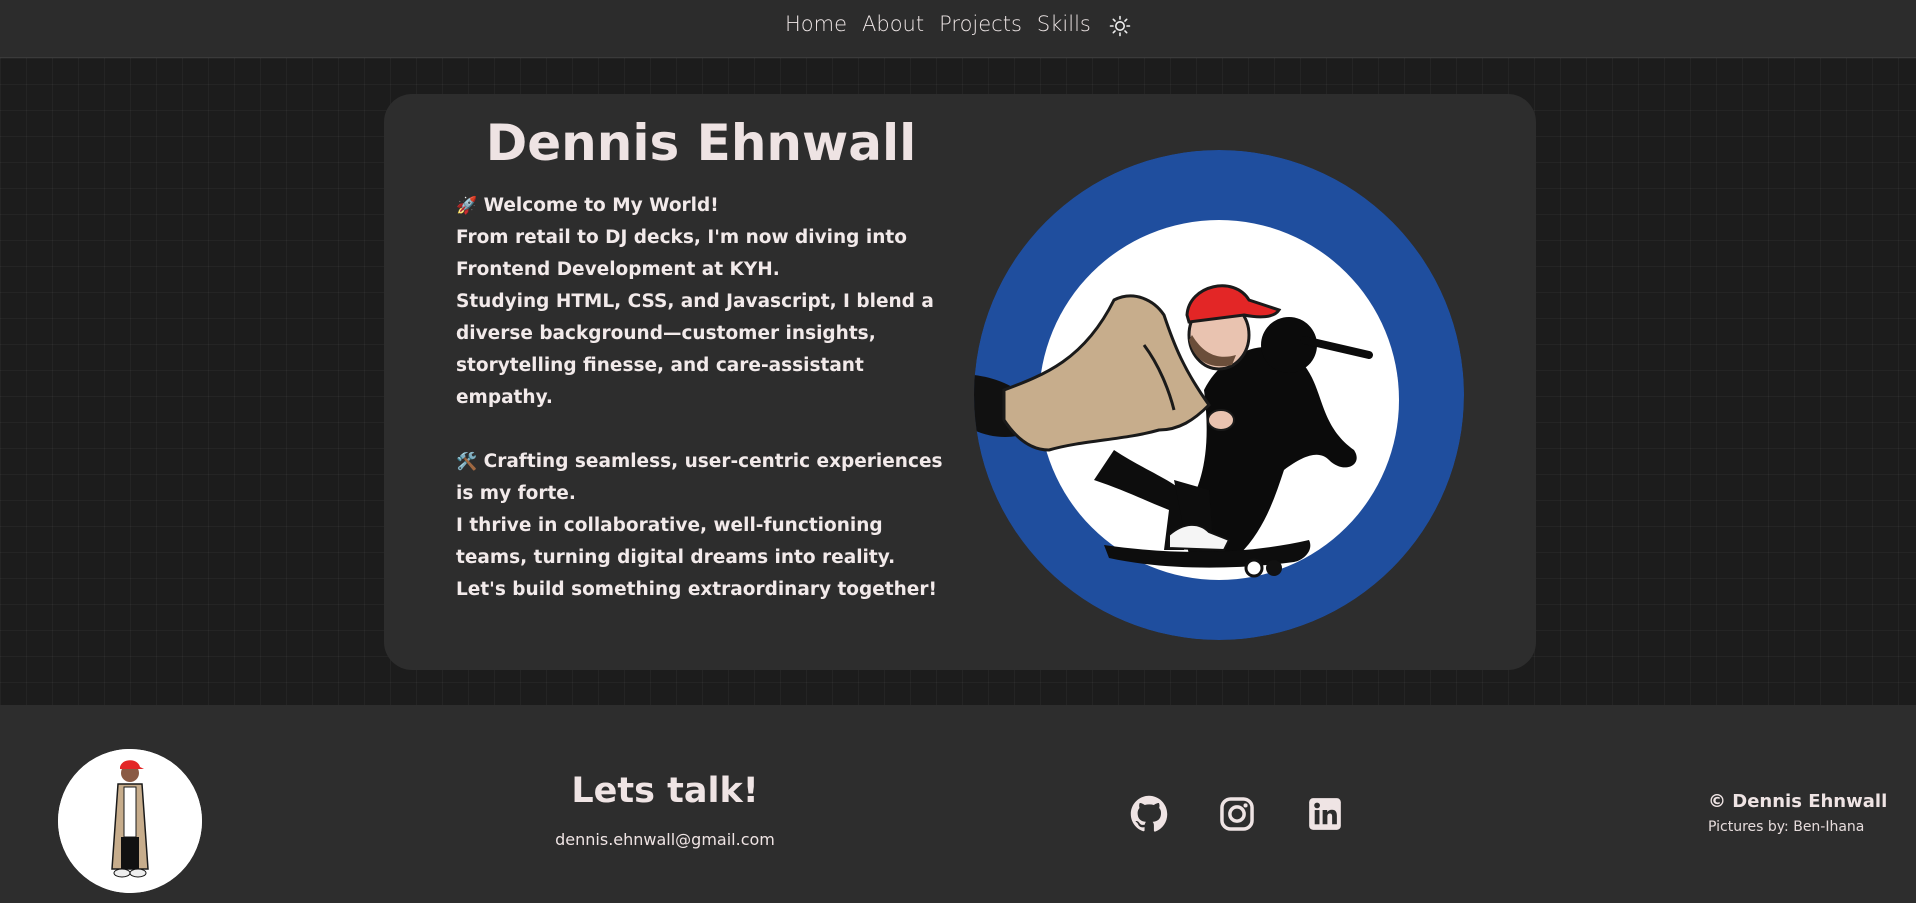 This screenshot has height=903, width=1916. I want to click on welcome-line: 🚀 Welcome to My World!, so click(701, 206).